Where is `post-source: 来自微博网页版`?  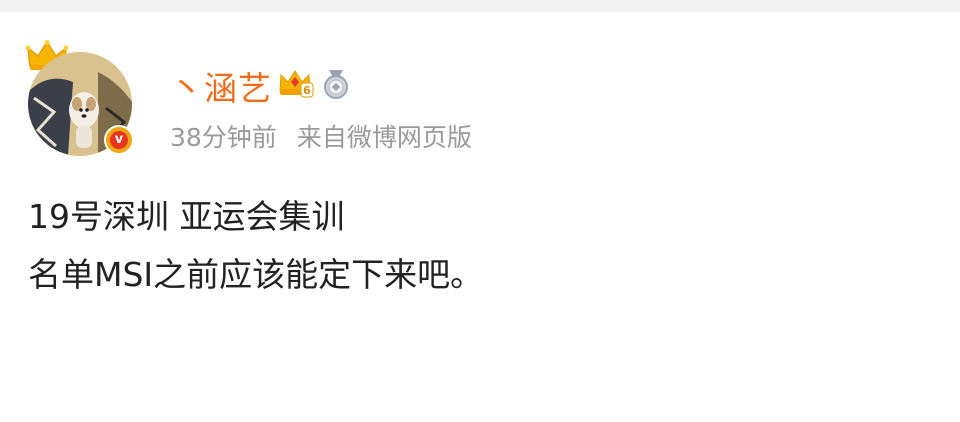 post-source: 来自微博网页版 is located at coordinates (384, 137).